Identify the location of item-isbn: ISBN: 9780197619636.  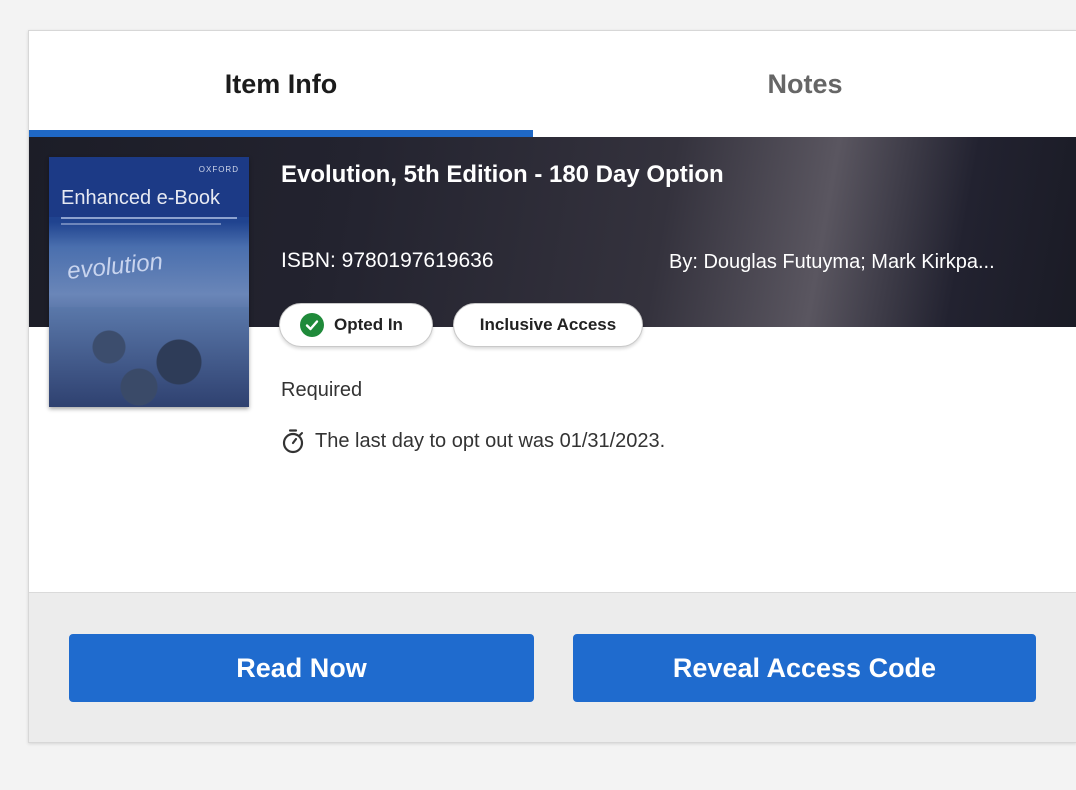
(387, 260).